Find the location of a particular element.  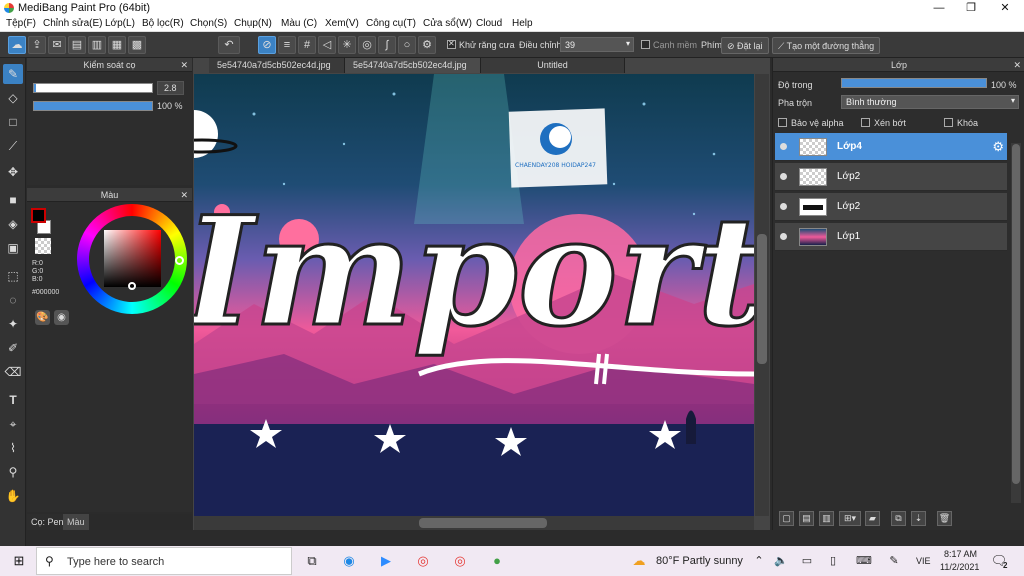

pen-icon: ✎ is located at coordinates (894, 561).